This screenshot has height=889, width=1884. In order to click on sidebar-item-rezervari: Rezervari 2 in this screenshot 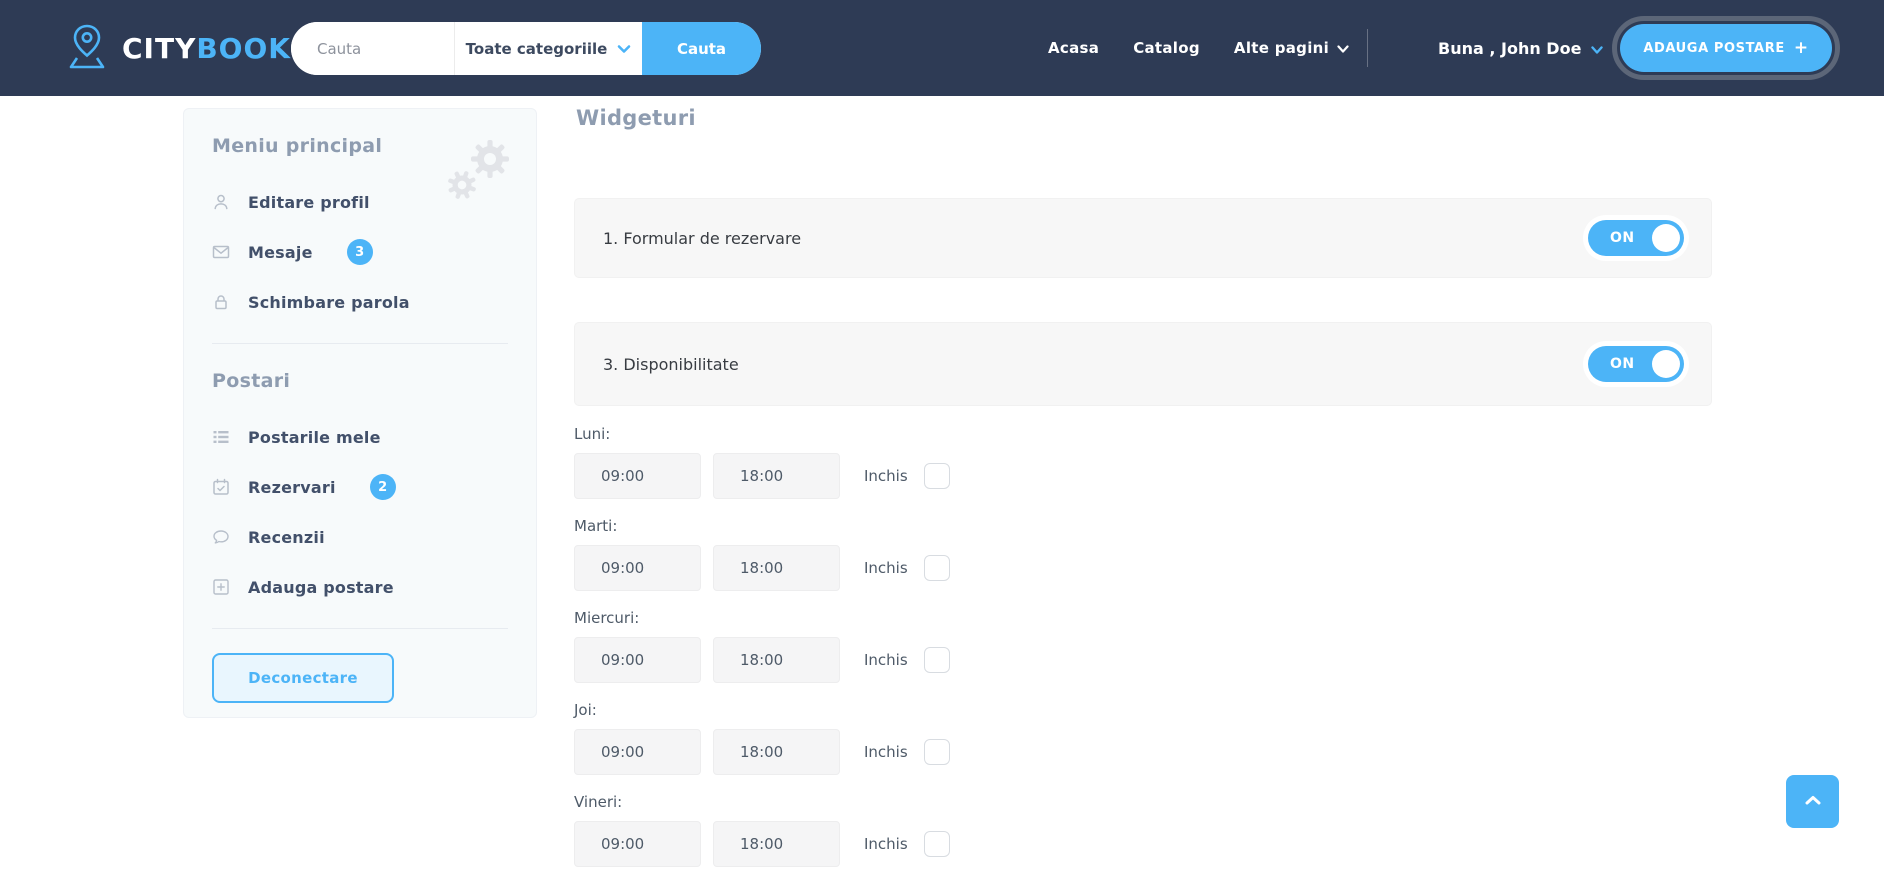, I will do `click(360, 487)`.